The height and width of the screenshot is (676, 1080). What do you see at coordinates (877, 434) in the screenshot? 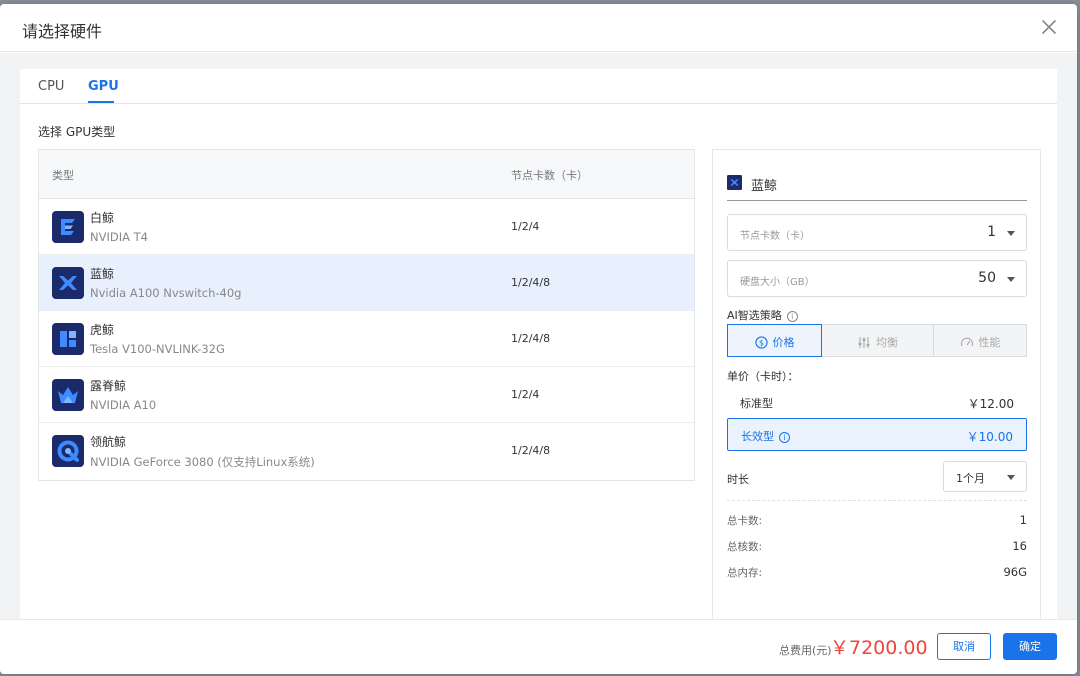
I see `price-option-long-term: 长效型 i ￥10.00` at bounding box center [877, 434].